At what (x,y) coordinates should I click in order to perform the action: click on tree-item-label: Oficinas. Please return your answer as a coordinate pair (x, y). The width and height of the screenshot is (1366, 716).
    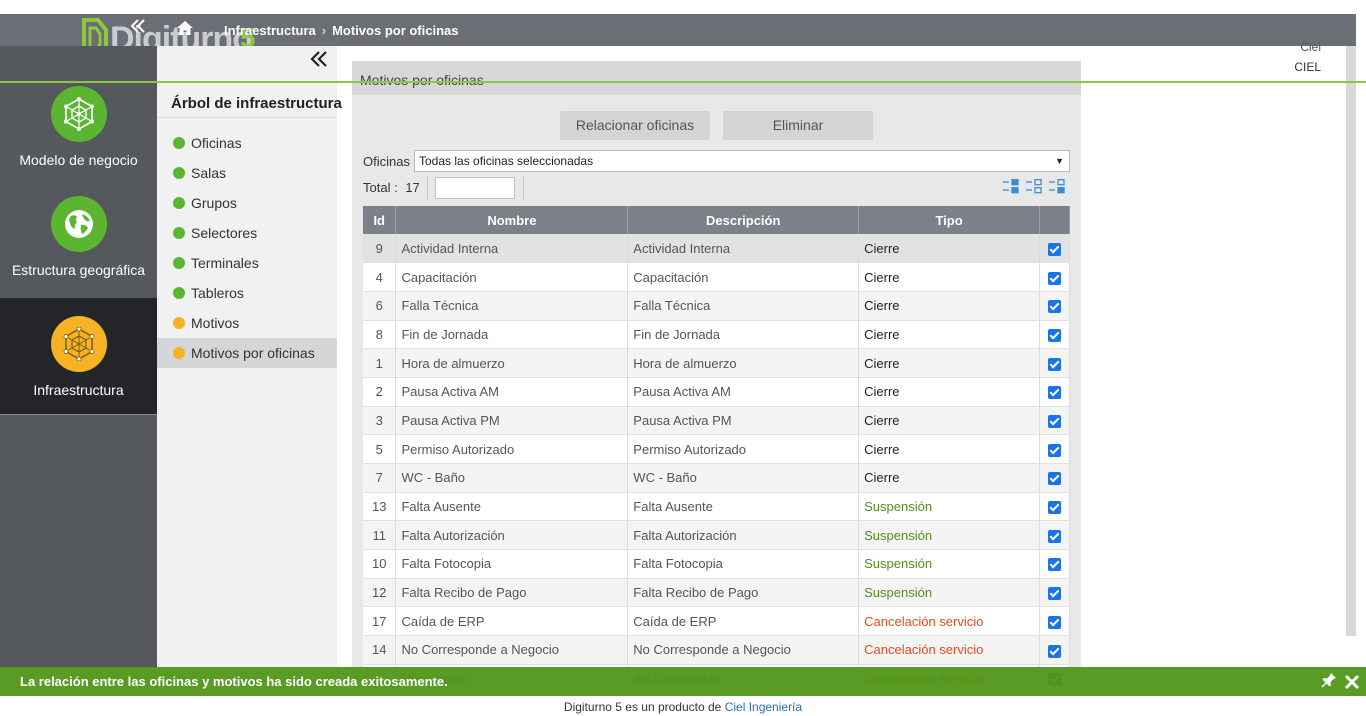
    Looking at the image, I should click on (216, 143).